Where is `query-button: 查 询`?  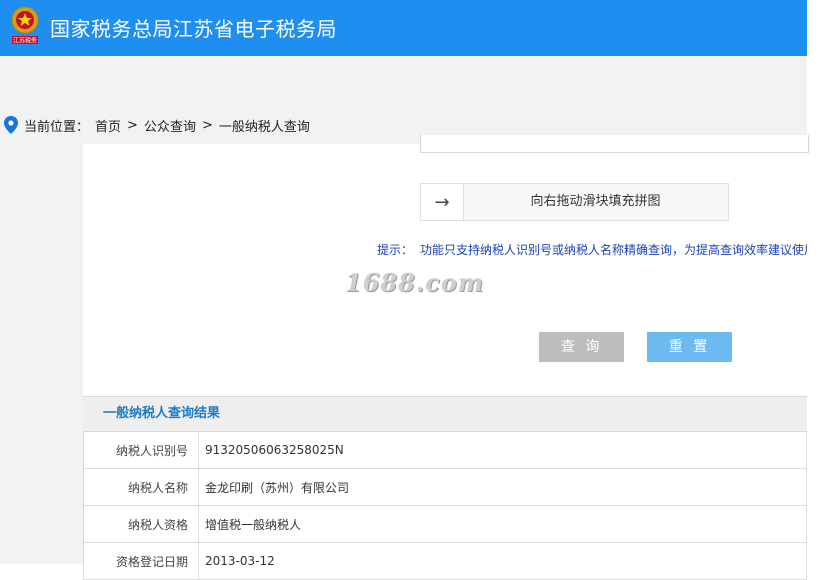
query-button: 查 询 is located at coordinates (581, 347).